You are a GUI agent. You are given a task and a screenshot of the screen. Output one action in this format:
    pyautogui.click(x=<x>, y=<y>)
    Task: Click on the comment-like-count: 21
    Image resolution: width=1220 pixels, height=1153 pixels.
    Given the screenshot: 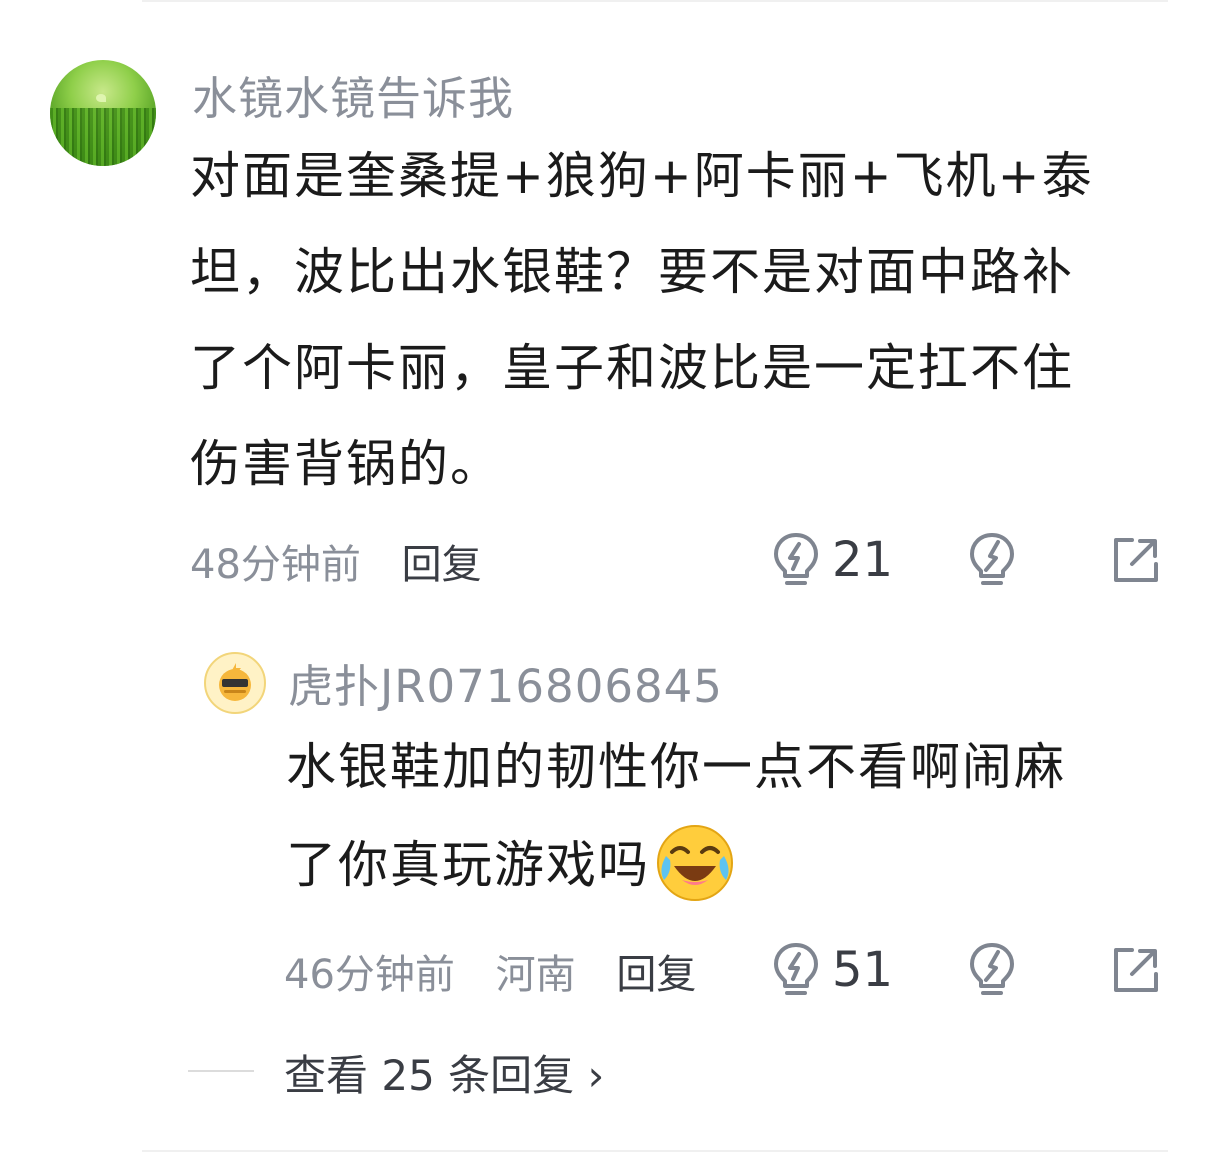 What is the action you would take?
    pyautogui.click(x=863, y=560)
    